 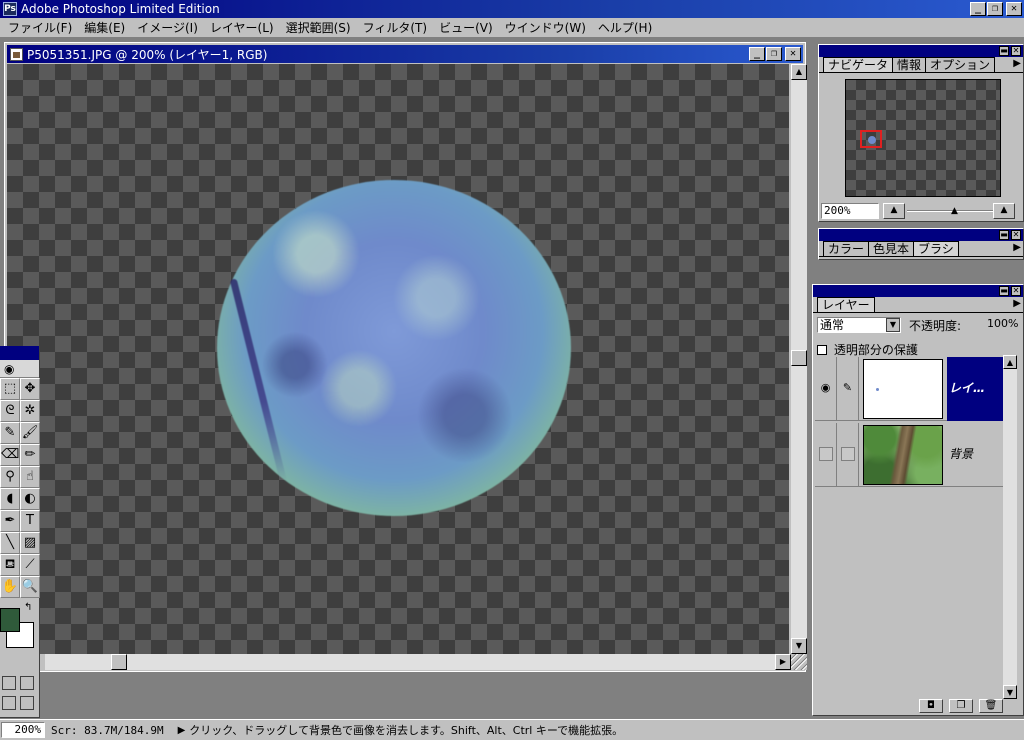 I want to click on tab-color: カラー, so click(x=846, y=248).